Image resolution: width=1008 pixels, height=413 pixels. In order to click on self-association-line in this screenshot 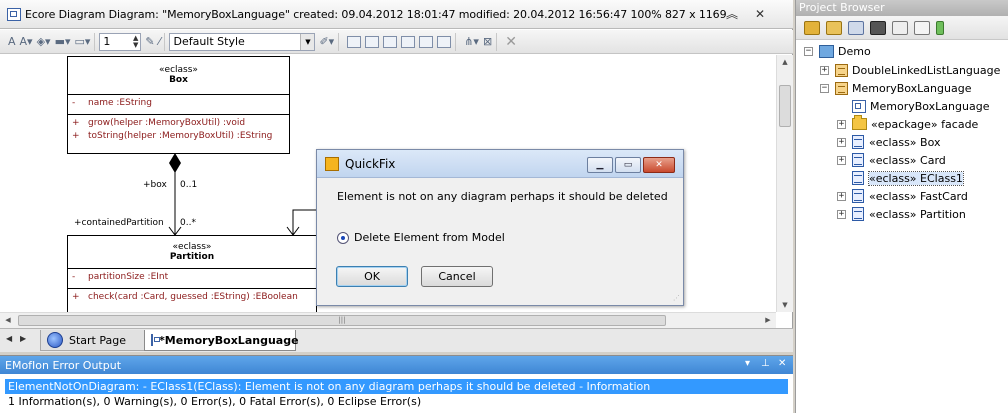, I will do `click(304, 222)`.